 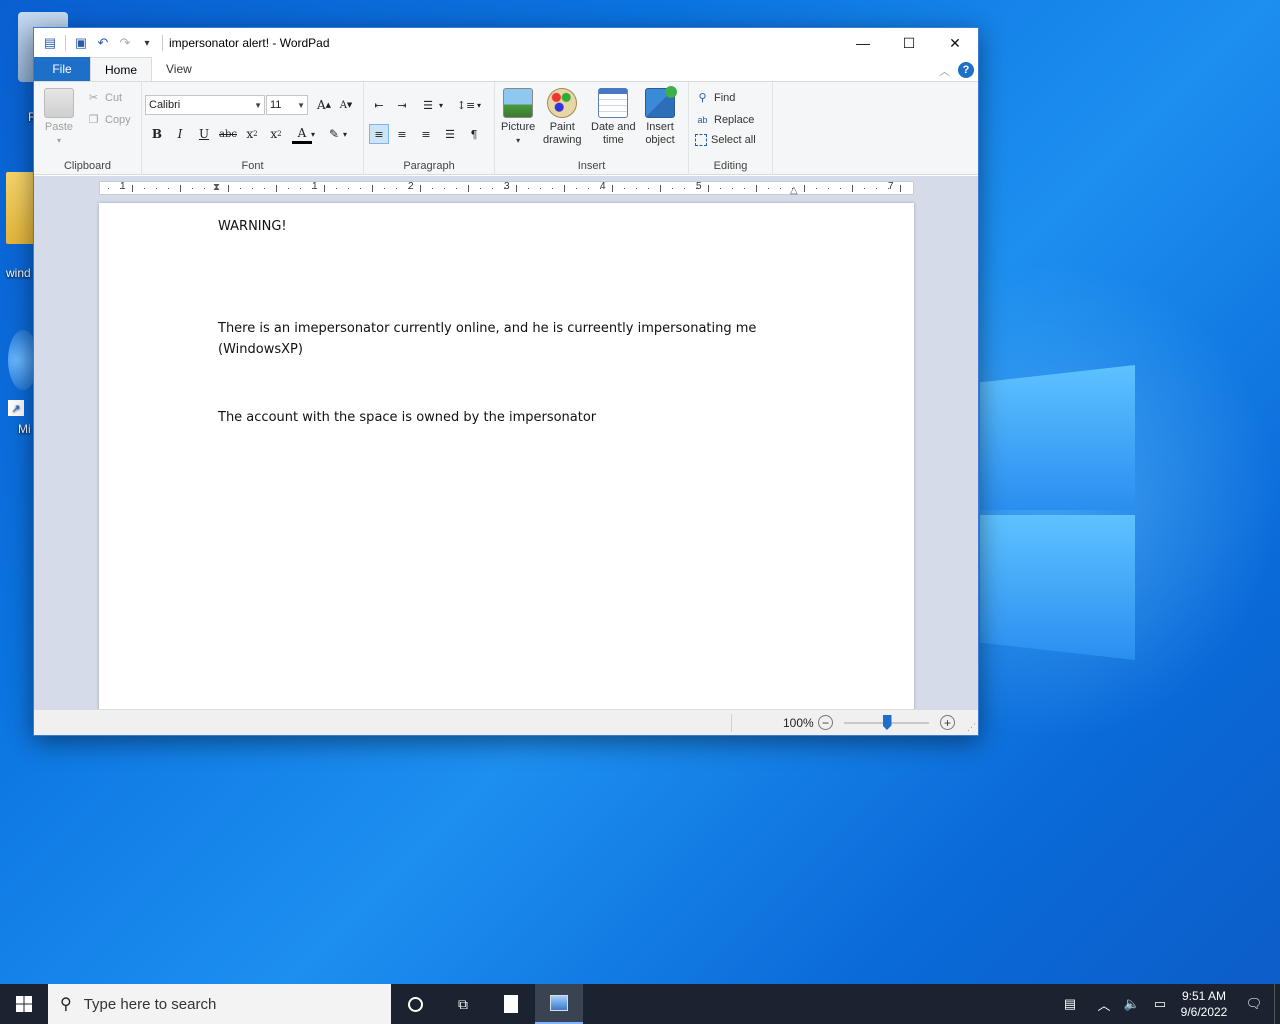 I want to click on zoom-slider-thumb, so click(x=887, y=722).